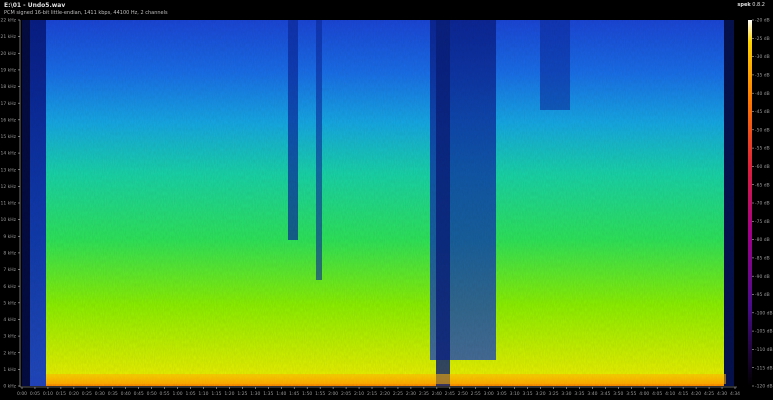 This screenshot has width=773, height=400. Describe the element at coordinates (8, 187) in the screenshot. I see `freq-tick-label: 12 kHz` at that location.